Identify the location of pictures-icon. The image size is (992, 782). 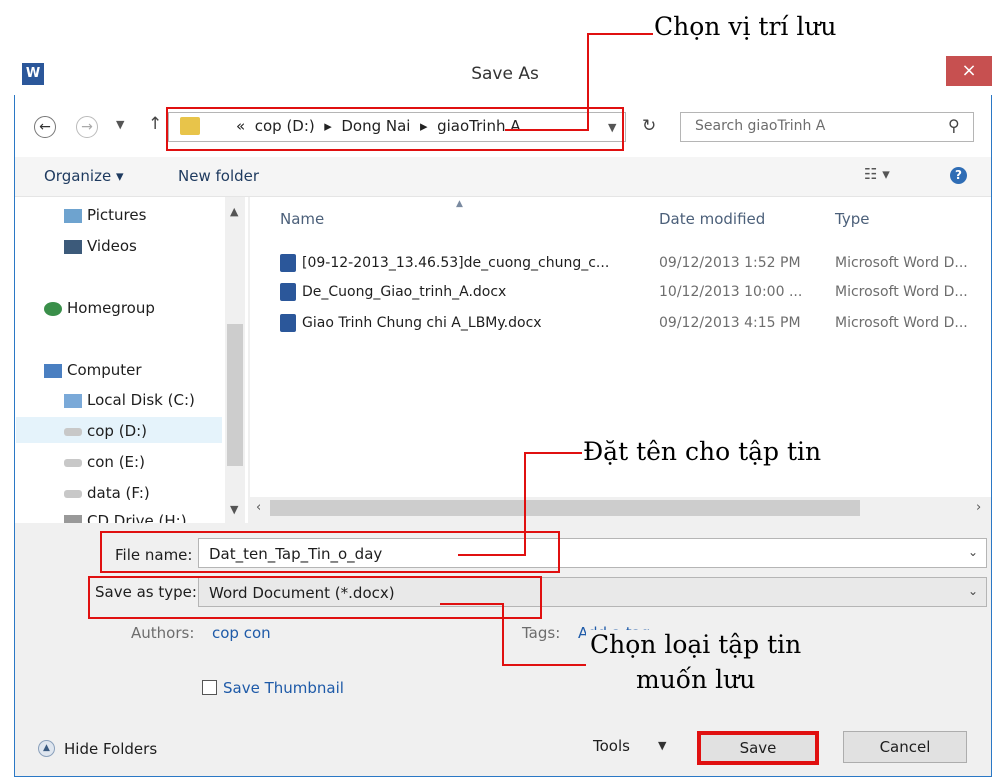
(73, 215).